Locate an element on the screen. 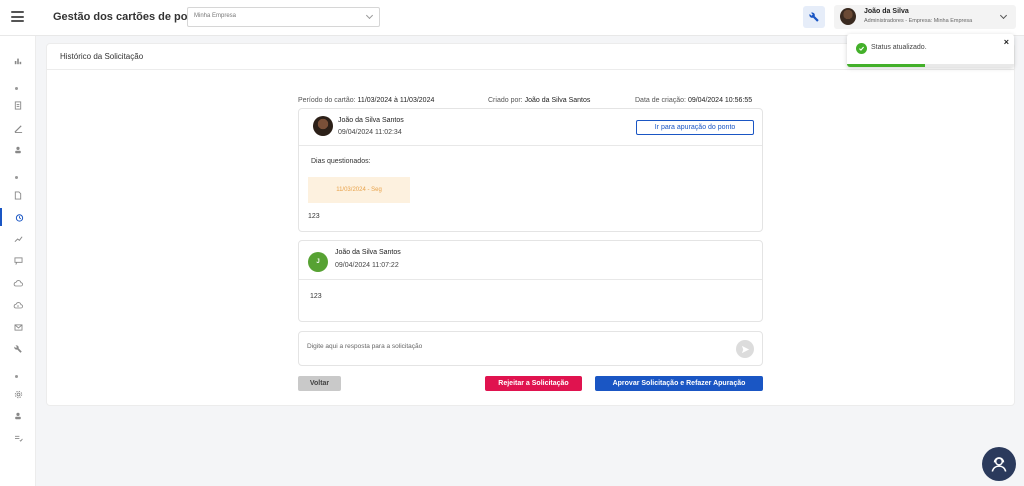 This screenshot has width=1024, height=486. created-date: Data de criação: 09/04/2024 10:56:55 is located at coordinates (694, 100).